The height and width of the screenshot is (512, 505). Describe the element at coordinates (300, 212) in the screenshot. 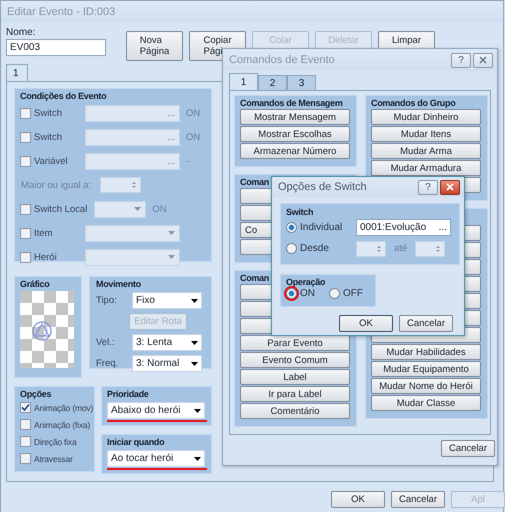

I see `group-title: Switch` at that location.